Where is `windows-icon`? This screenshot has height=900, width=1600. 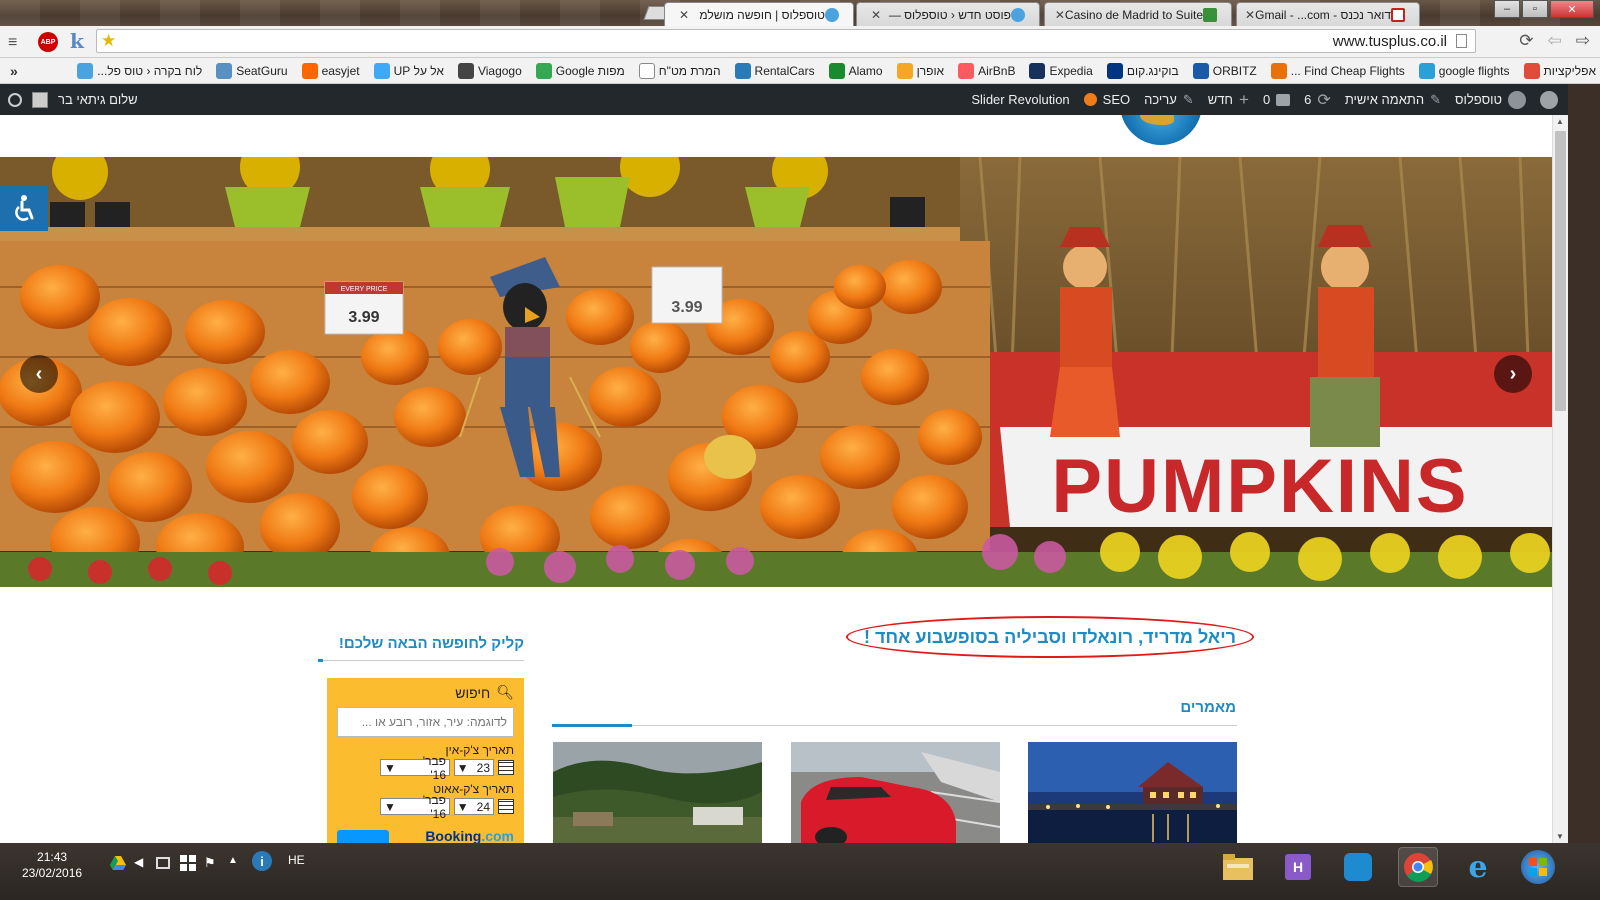
windows-icon is located at coordinates (188, 863).